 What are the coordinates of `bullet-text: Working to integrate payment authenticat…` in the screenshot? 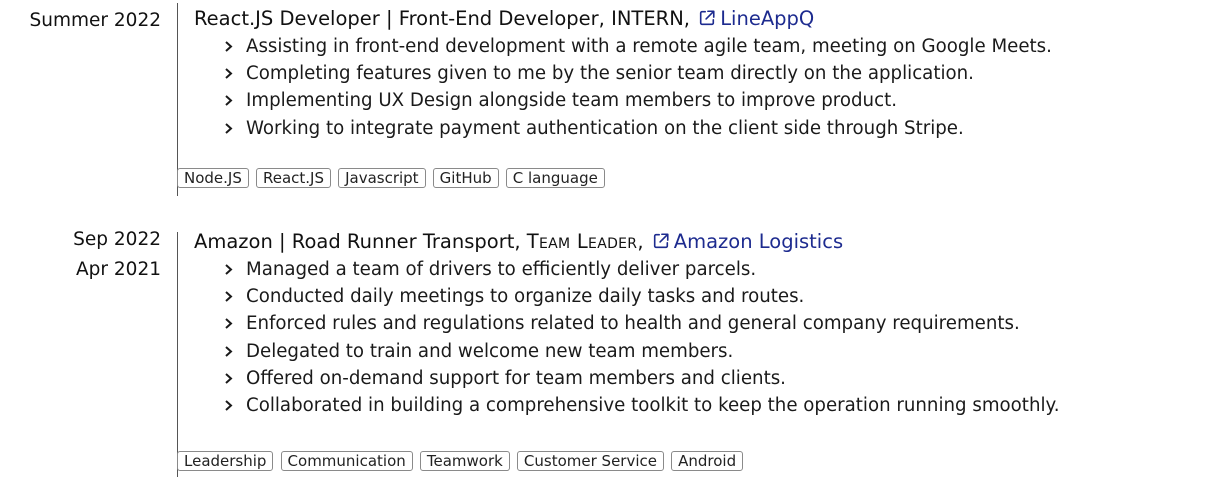 It's located at (605, 128).